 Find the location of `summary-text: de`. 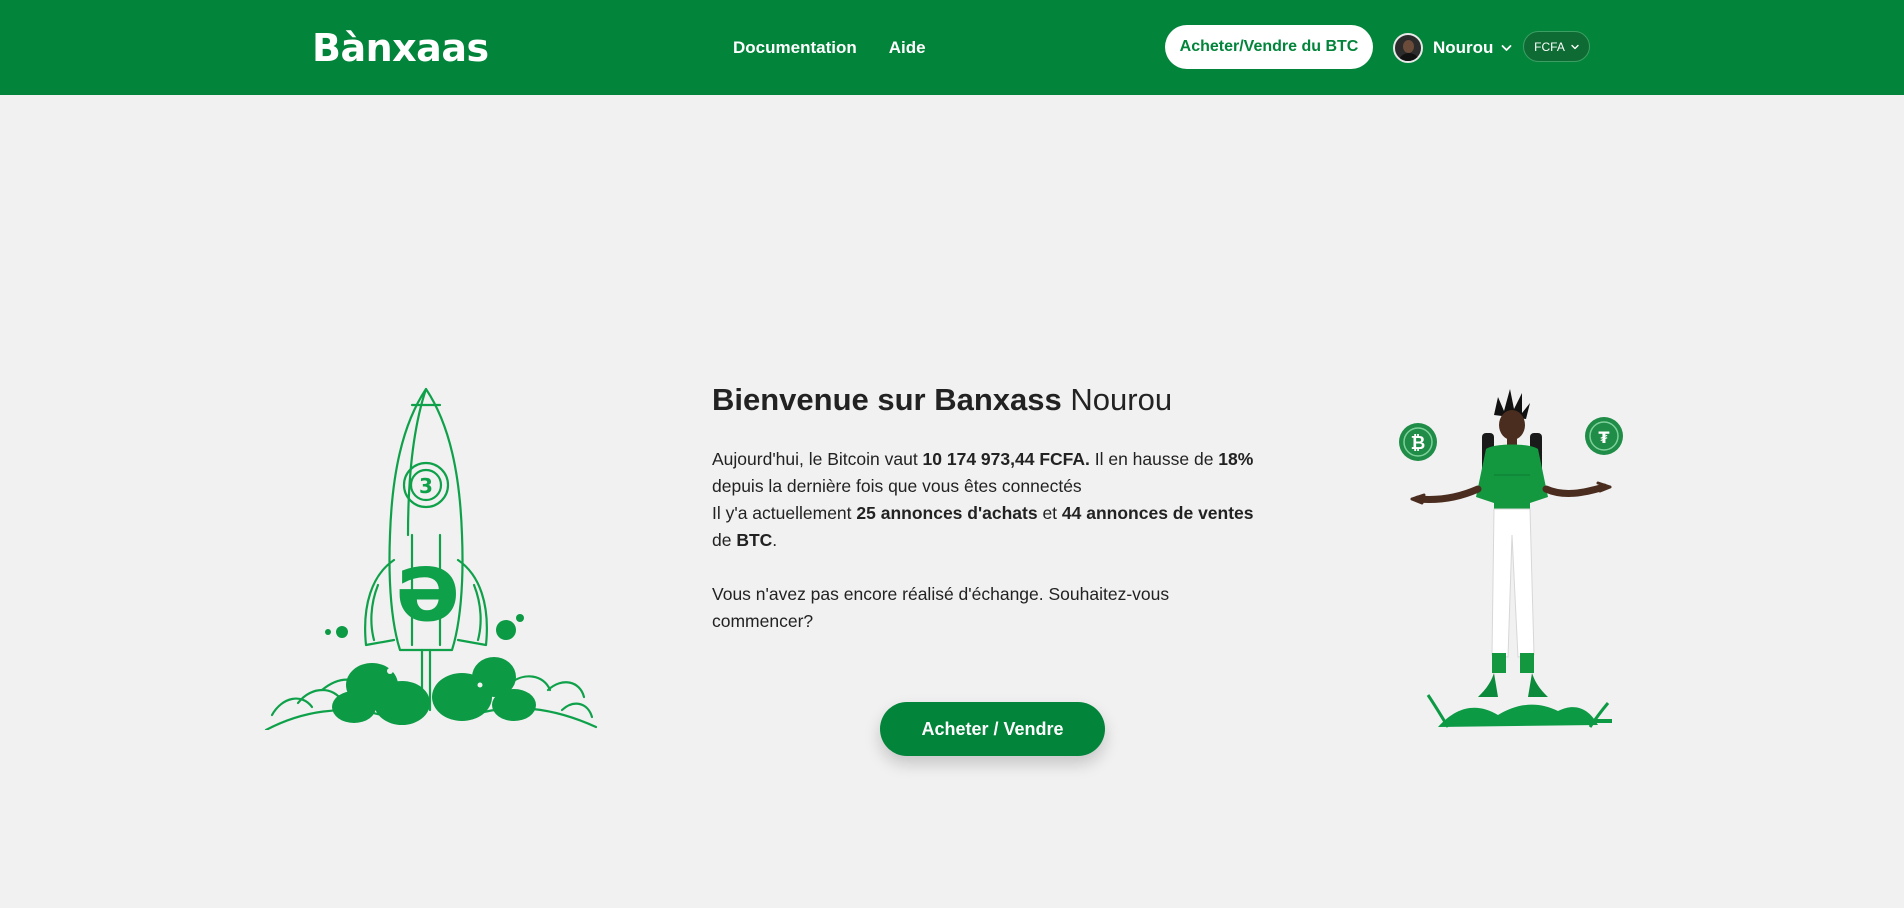

summary-text: de is located at coordinates (724, 540).